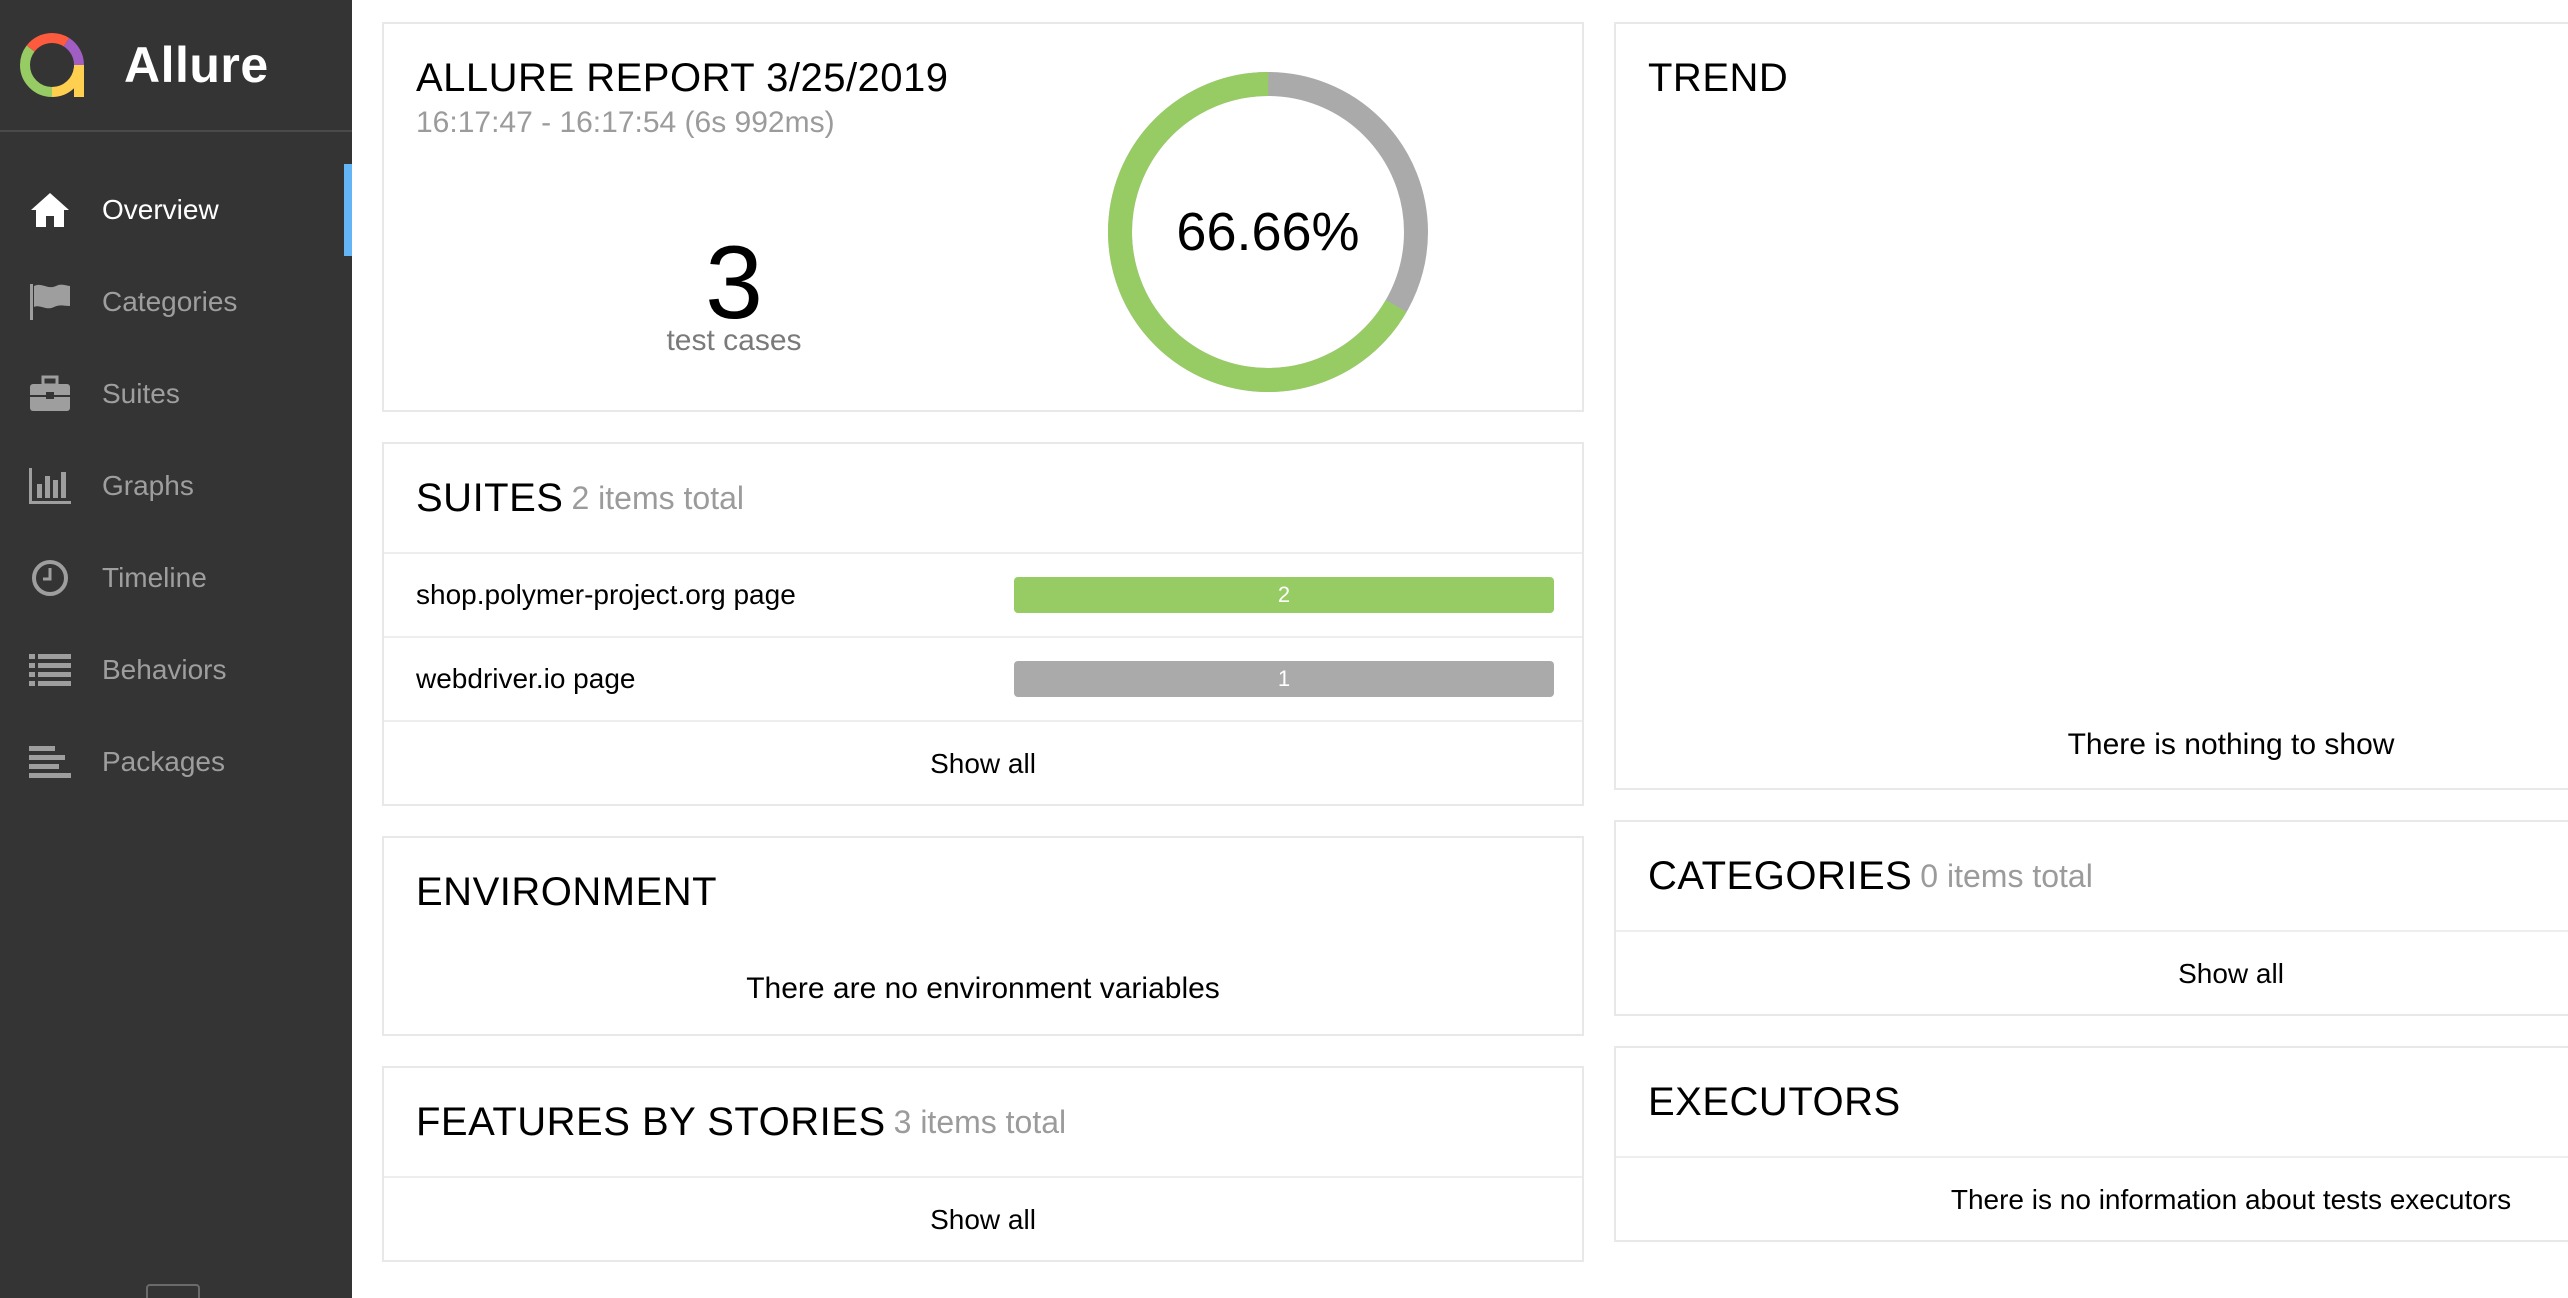 This screenshot has height=1298, width=2568. Describe the element at coordinates (490, 497) in the screenshot. I see `suites-title: SUITES` at that location.